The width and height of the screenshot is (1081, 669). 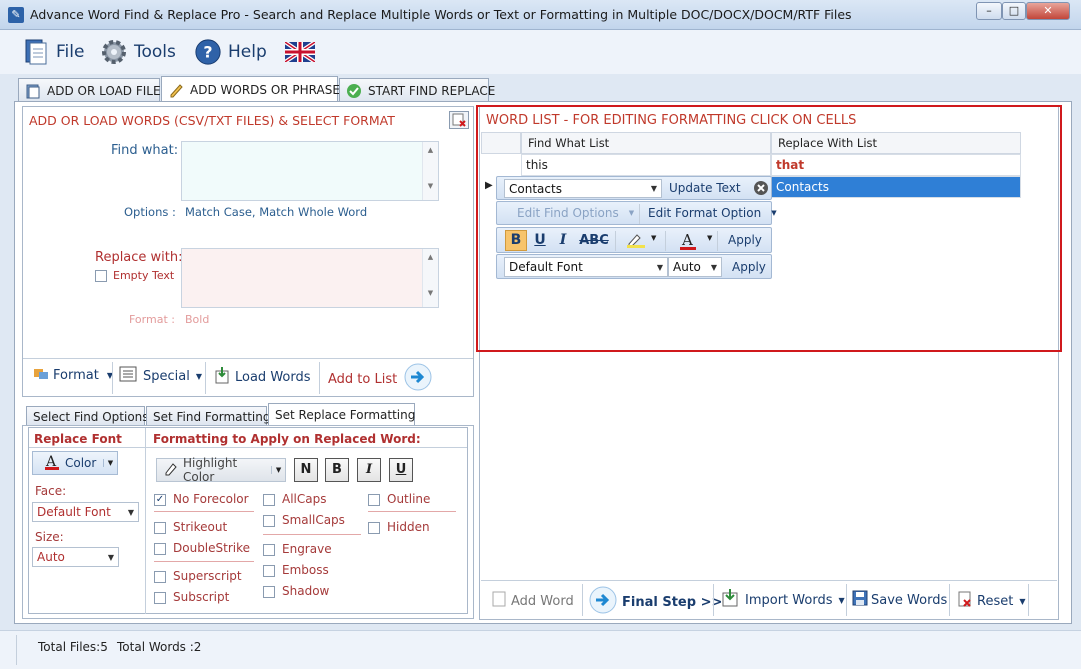 What do you see at coordinates (75, 557) in the screenshot?
I see `size-select: Auto ▼` at bounding box center [75, 557].